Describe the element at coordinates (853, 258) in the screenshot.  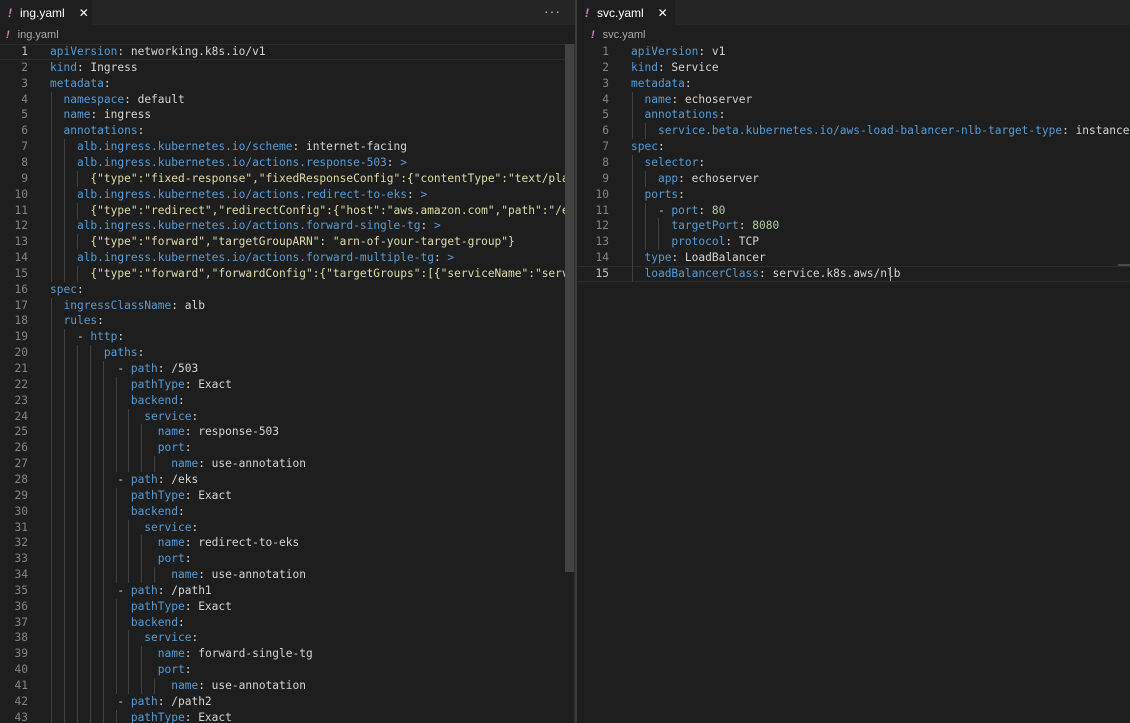
I see `code-line: 14 type: LoadBalancer` at that location.